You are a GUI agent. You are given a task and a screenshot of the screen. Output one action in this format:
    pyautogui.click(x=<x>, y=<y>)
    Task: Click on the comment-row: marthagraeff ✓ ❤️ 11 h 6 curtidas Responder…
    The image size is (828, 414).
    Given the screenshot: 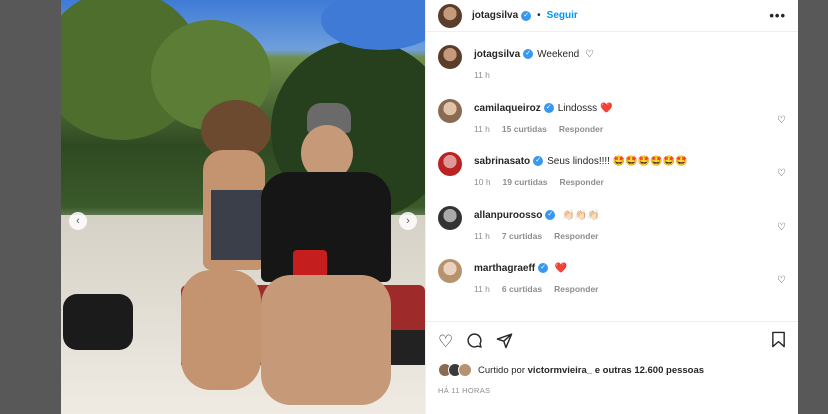 What is the action you would take?
    pyautogui.click(x=612, y=279)
    